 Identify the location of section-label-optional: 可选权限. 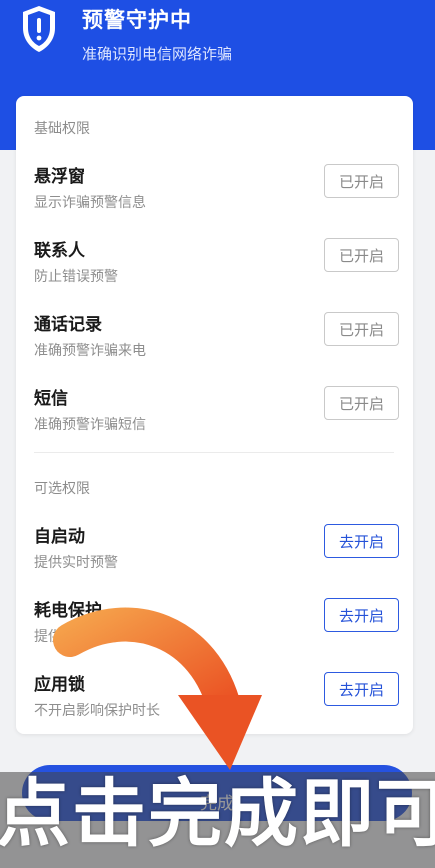
(62, 489).